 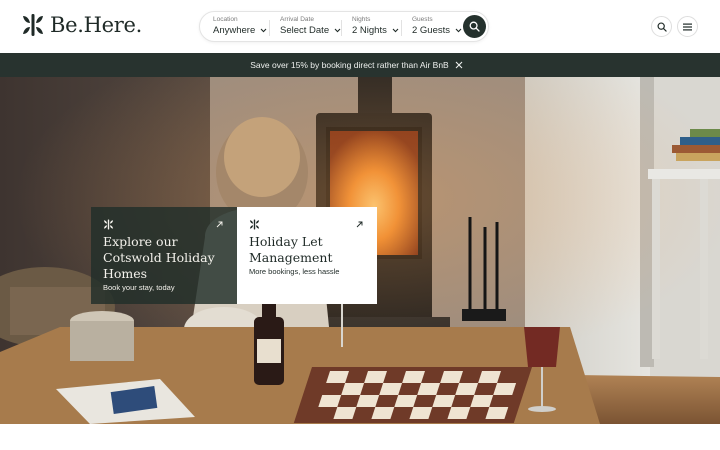 I want to click on location-label: Location, so click(x=225, y=19).